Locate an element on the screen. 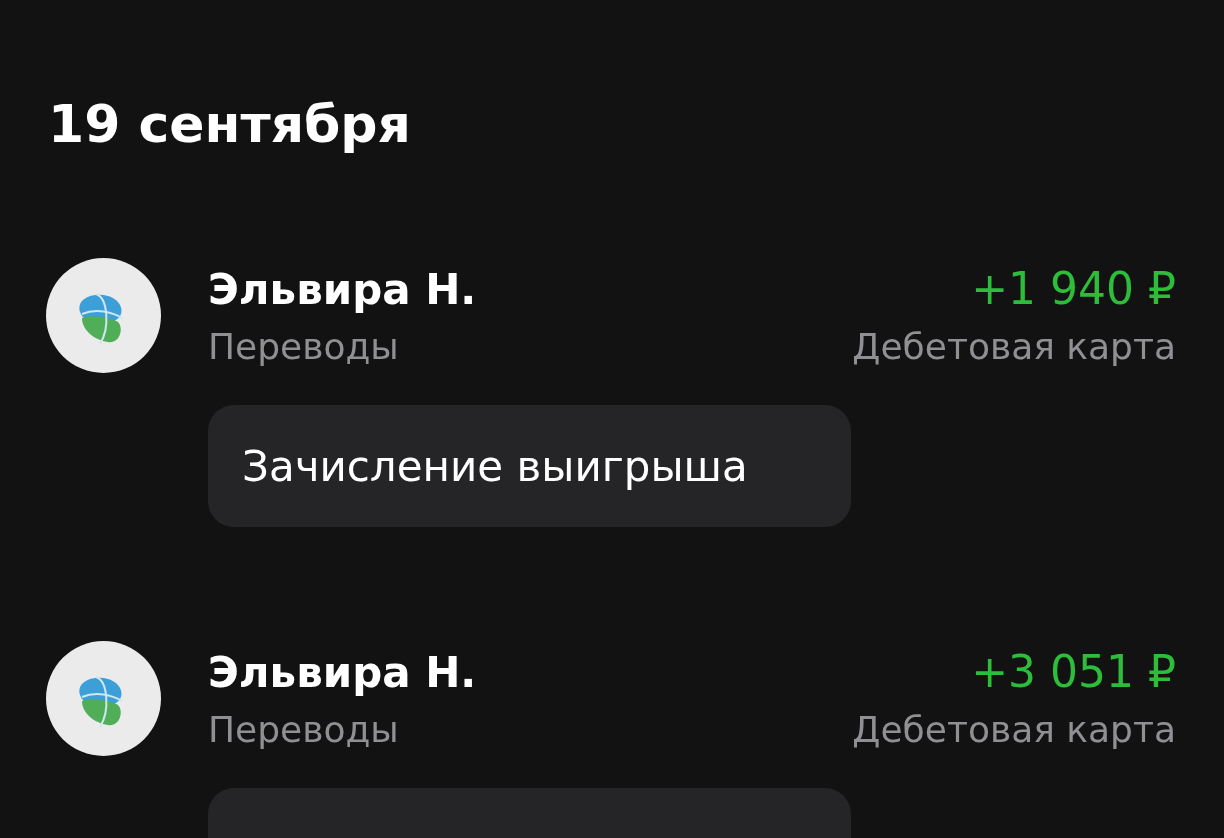 The image size is (1224, 838). date-heading: 19 сентября is located at coordinates (230, 124).